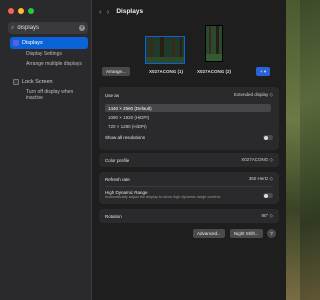  What do you see at coordinates (267, 216) in the screenshot?
I see `rotation-select: 90° ◇` at bounding box center [267, 216].